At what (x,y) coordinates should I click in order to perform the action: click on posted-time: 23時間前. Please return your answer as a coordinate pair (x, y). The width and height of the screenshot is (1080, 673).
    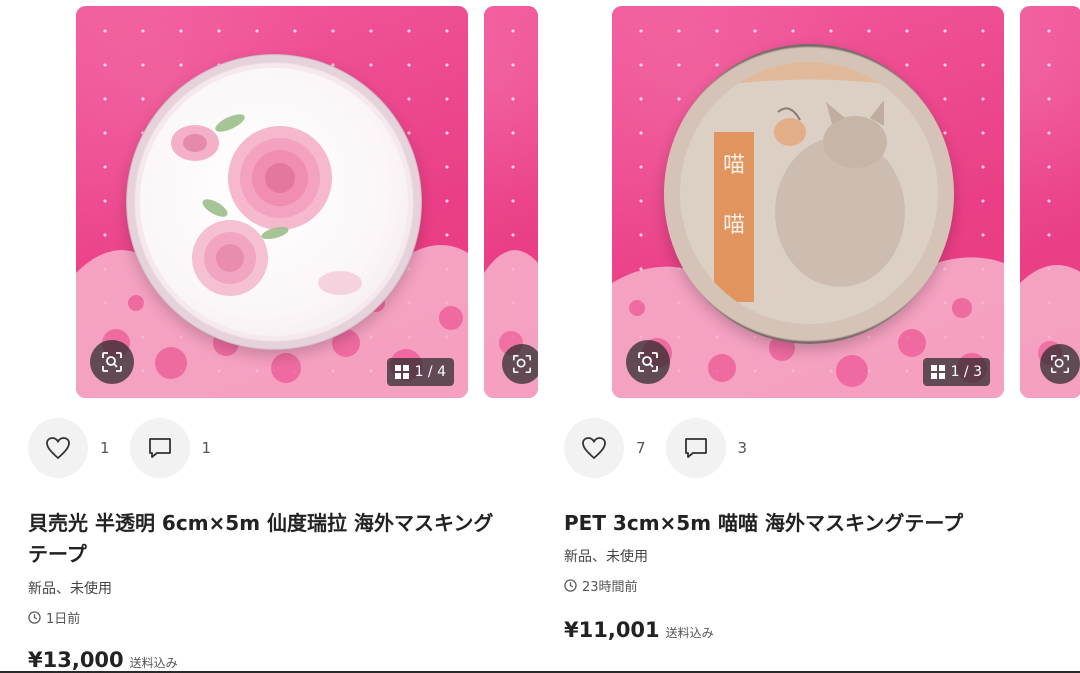
    Looking at the image, I should click on (601, 585).